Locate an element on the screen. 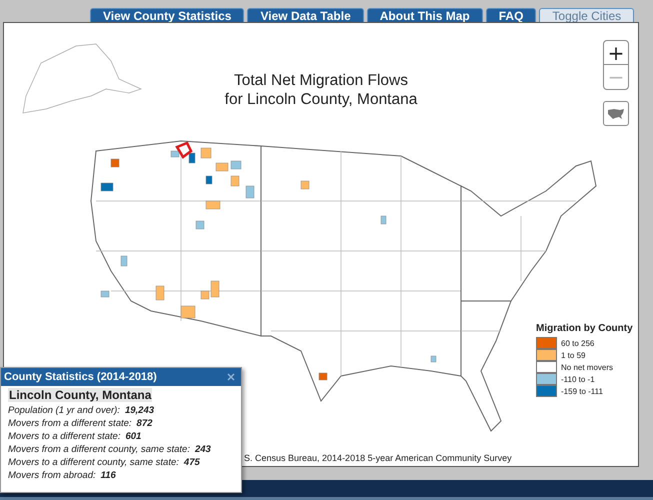 The width and height of the screenshot is (653, 500). legend-label: 60 to 256 is located at coordinates (577, 343).